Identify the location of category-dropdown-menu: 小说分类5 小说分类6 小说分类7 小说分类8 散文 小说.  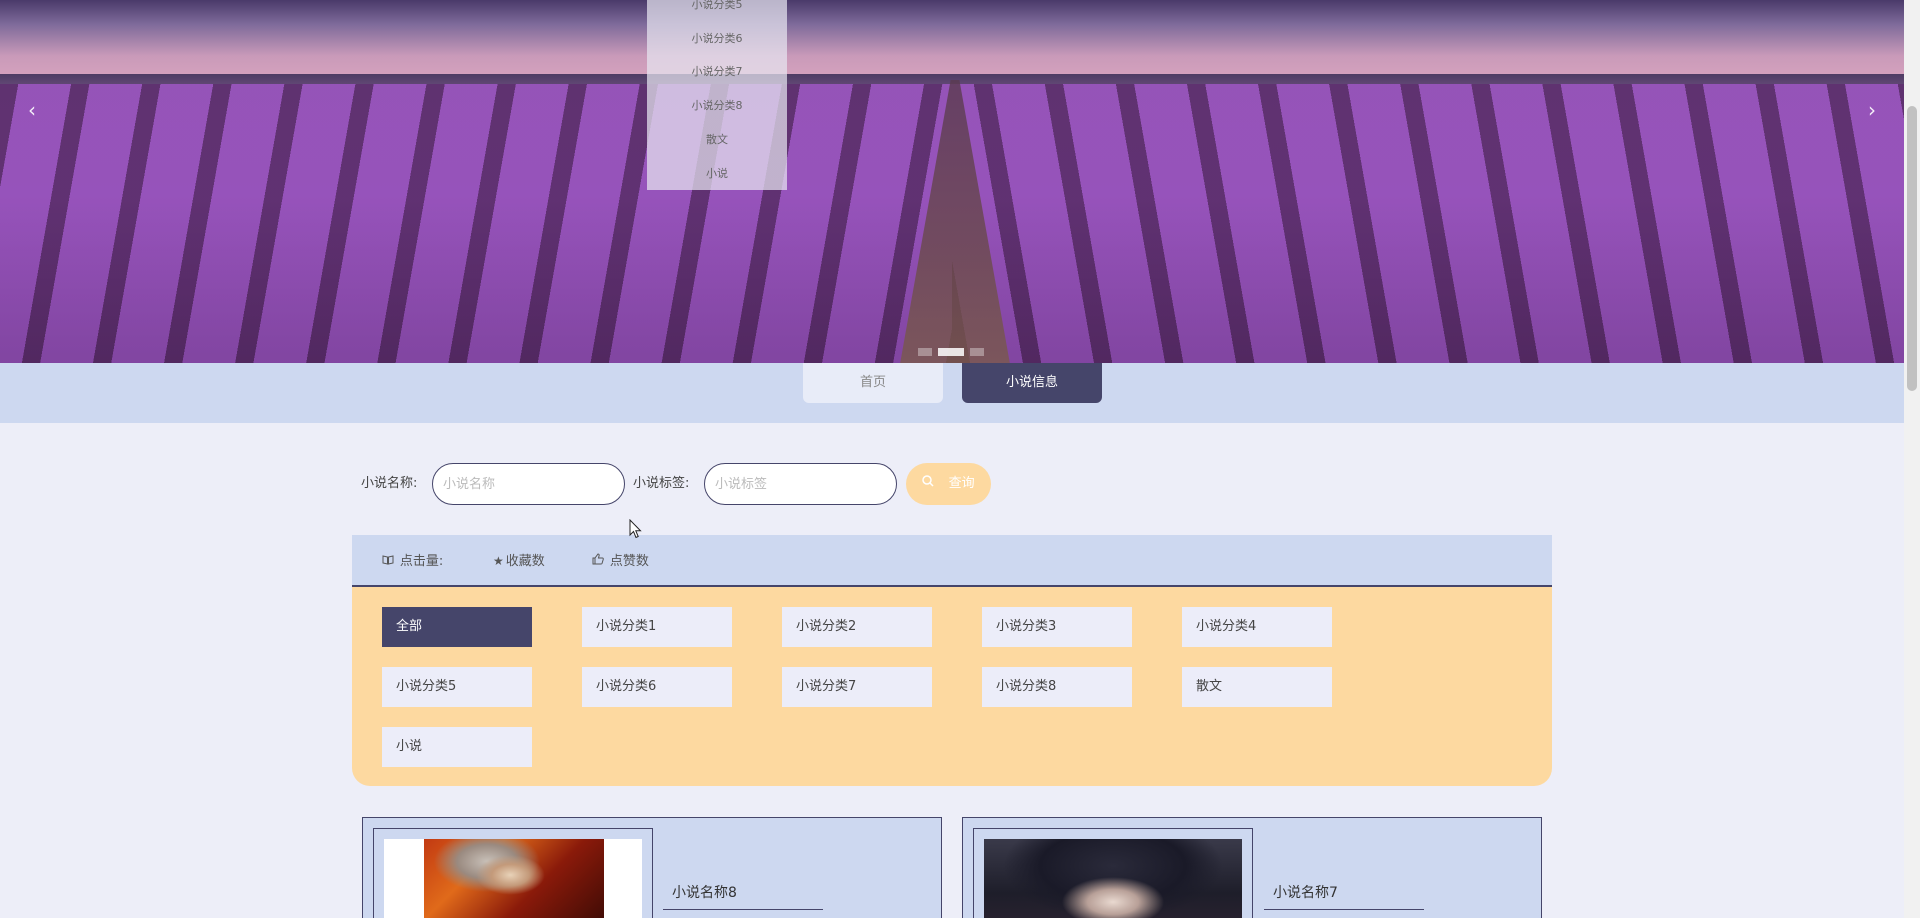
(717, 95).